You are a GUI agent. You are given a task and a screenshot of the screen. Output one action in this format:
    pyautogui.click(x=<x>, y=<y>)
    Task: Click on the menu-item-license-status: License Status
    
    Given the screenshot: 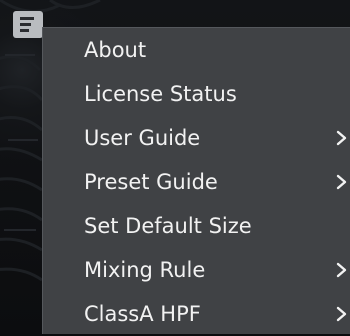 What is the action you would take?
    pyautogui.click(x=196, y=94)
    